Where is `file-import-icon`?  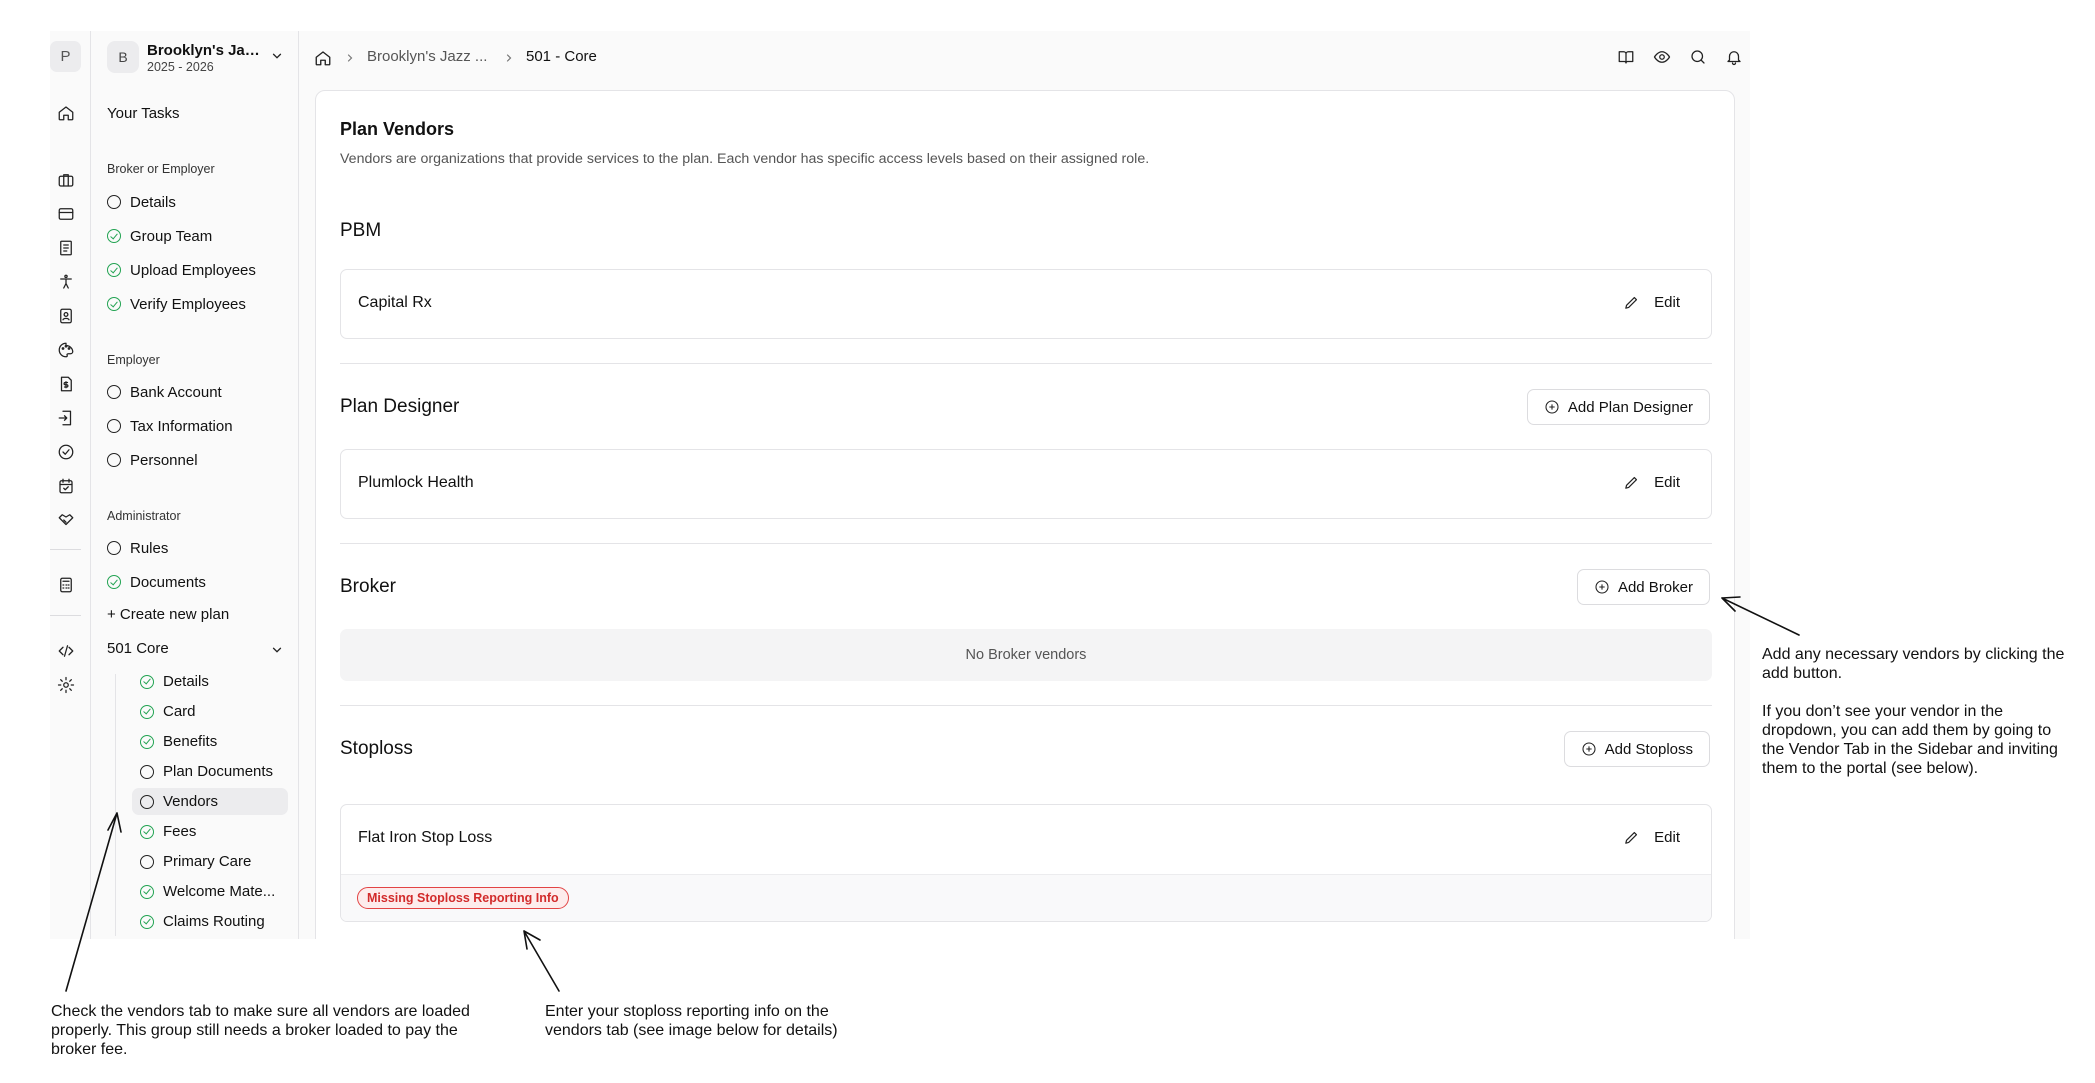 file-import-icon is located at coordinates (66, 418).